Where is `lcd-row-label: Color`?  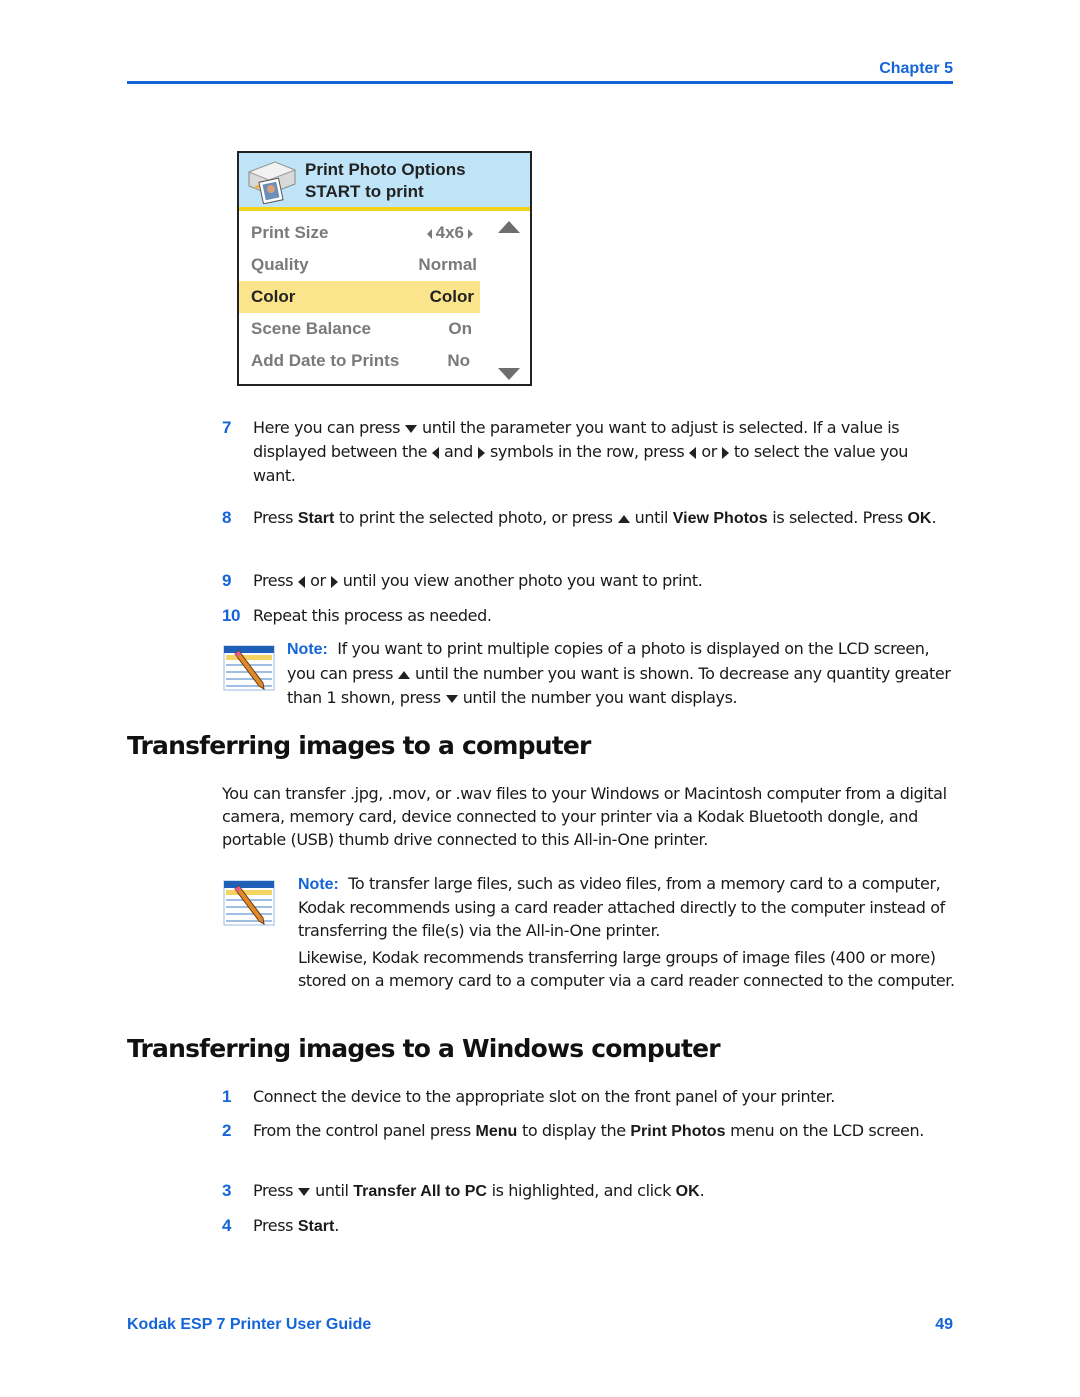
lcd-row-label: Color is located at coordinates (273, 296).